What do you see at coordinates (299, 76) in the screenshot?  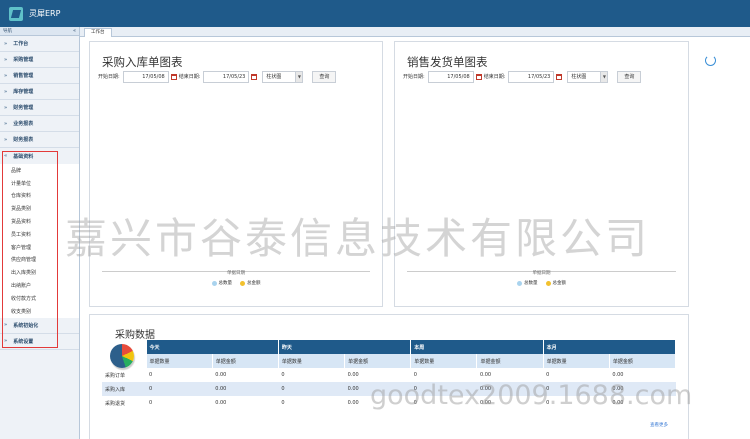 I see `chevron-down-icon: ▼` at bounding box center [299, 76].